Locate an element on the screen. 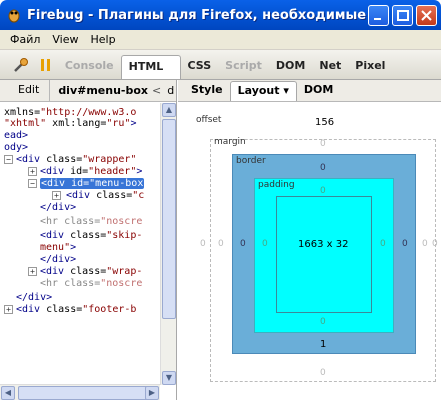 This screenshot has height=400, width=441. minimize-icon is located at coordinates (377, 19).